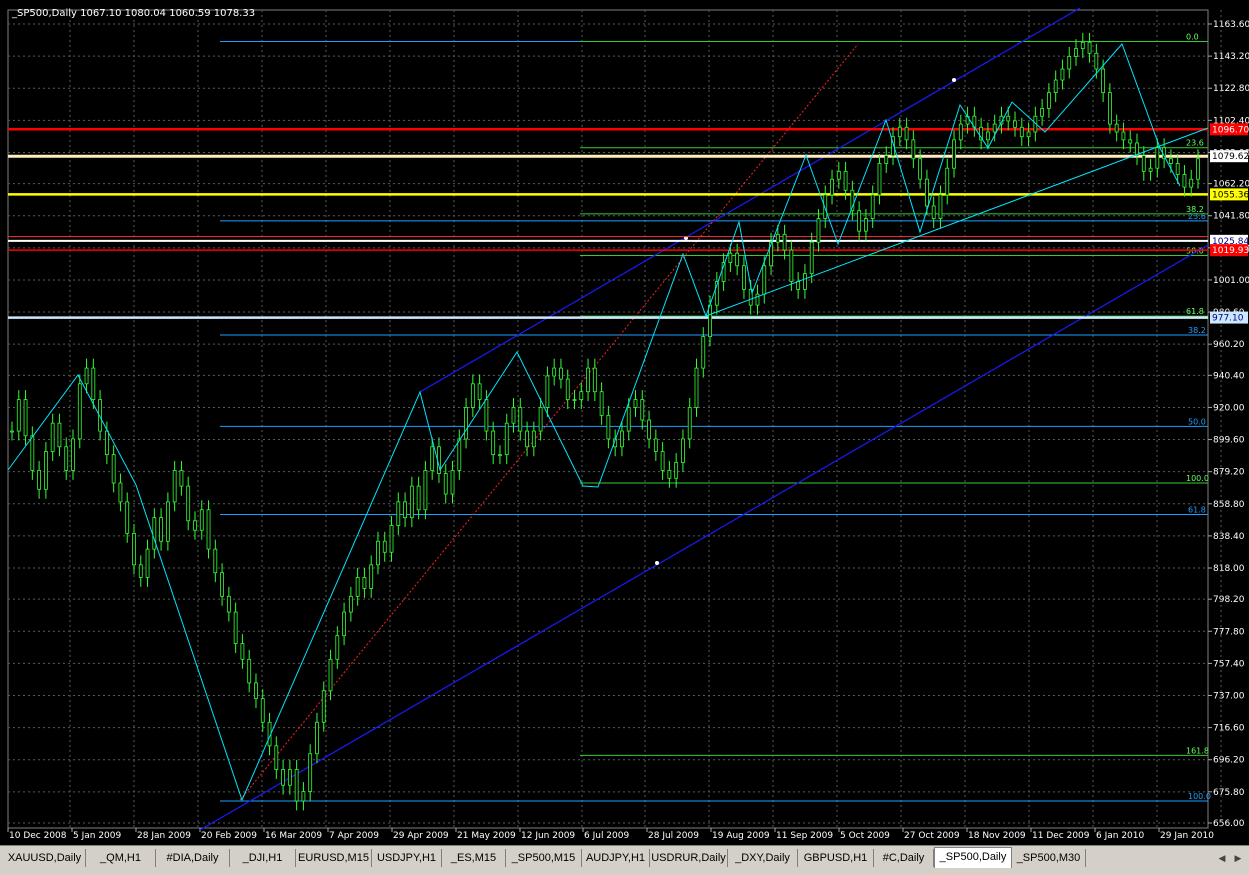  I want to click on channel-anchor, so click(657, 563).